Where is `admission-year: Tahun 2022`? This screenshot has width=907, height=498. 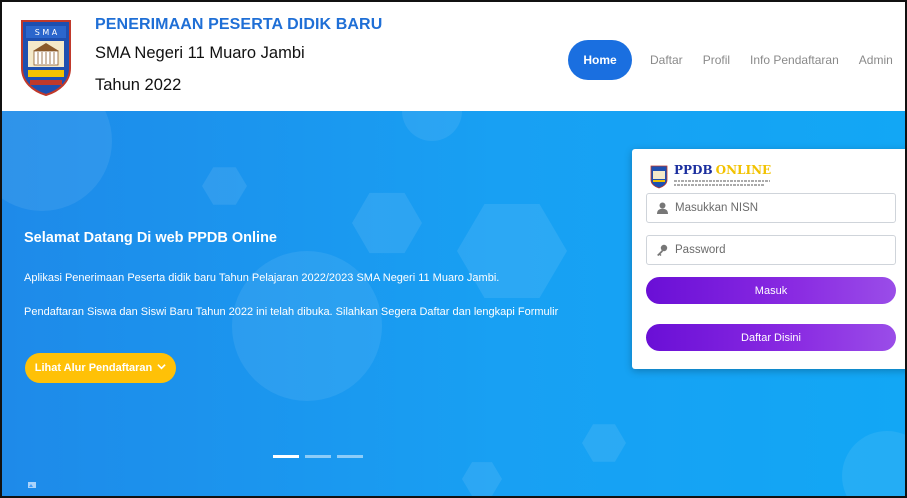
admission-year: Tahun 2022 is located at coordinates (138, 85).